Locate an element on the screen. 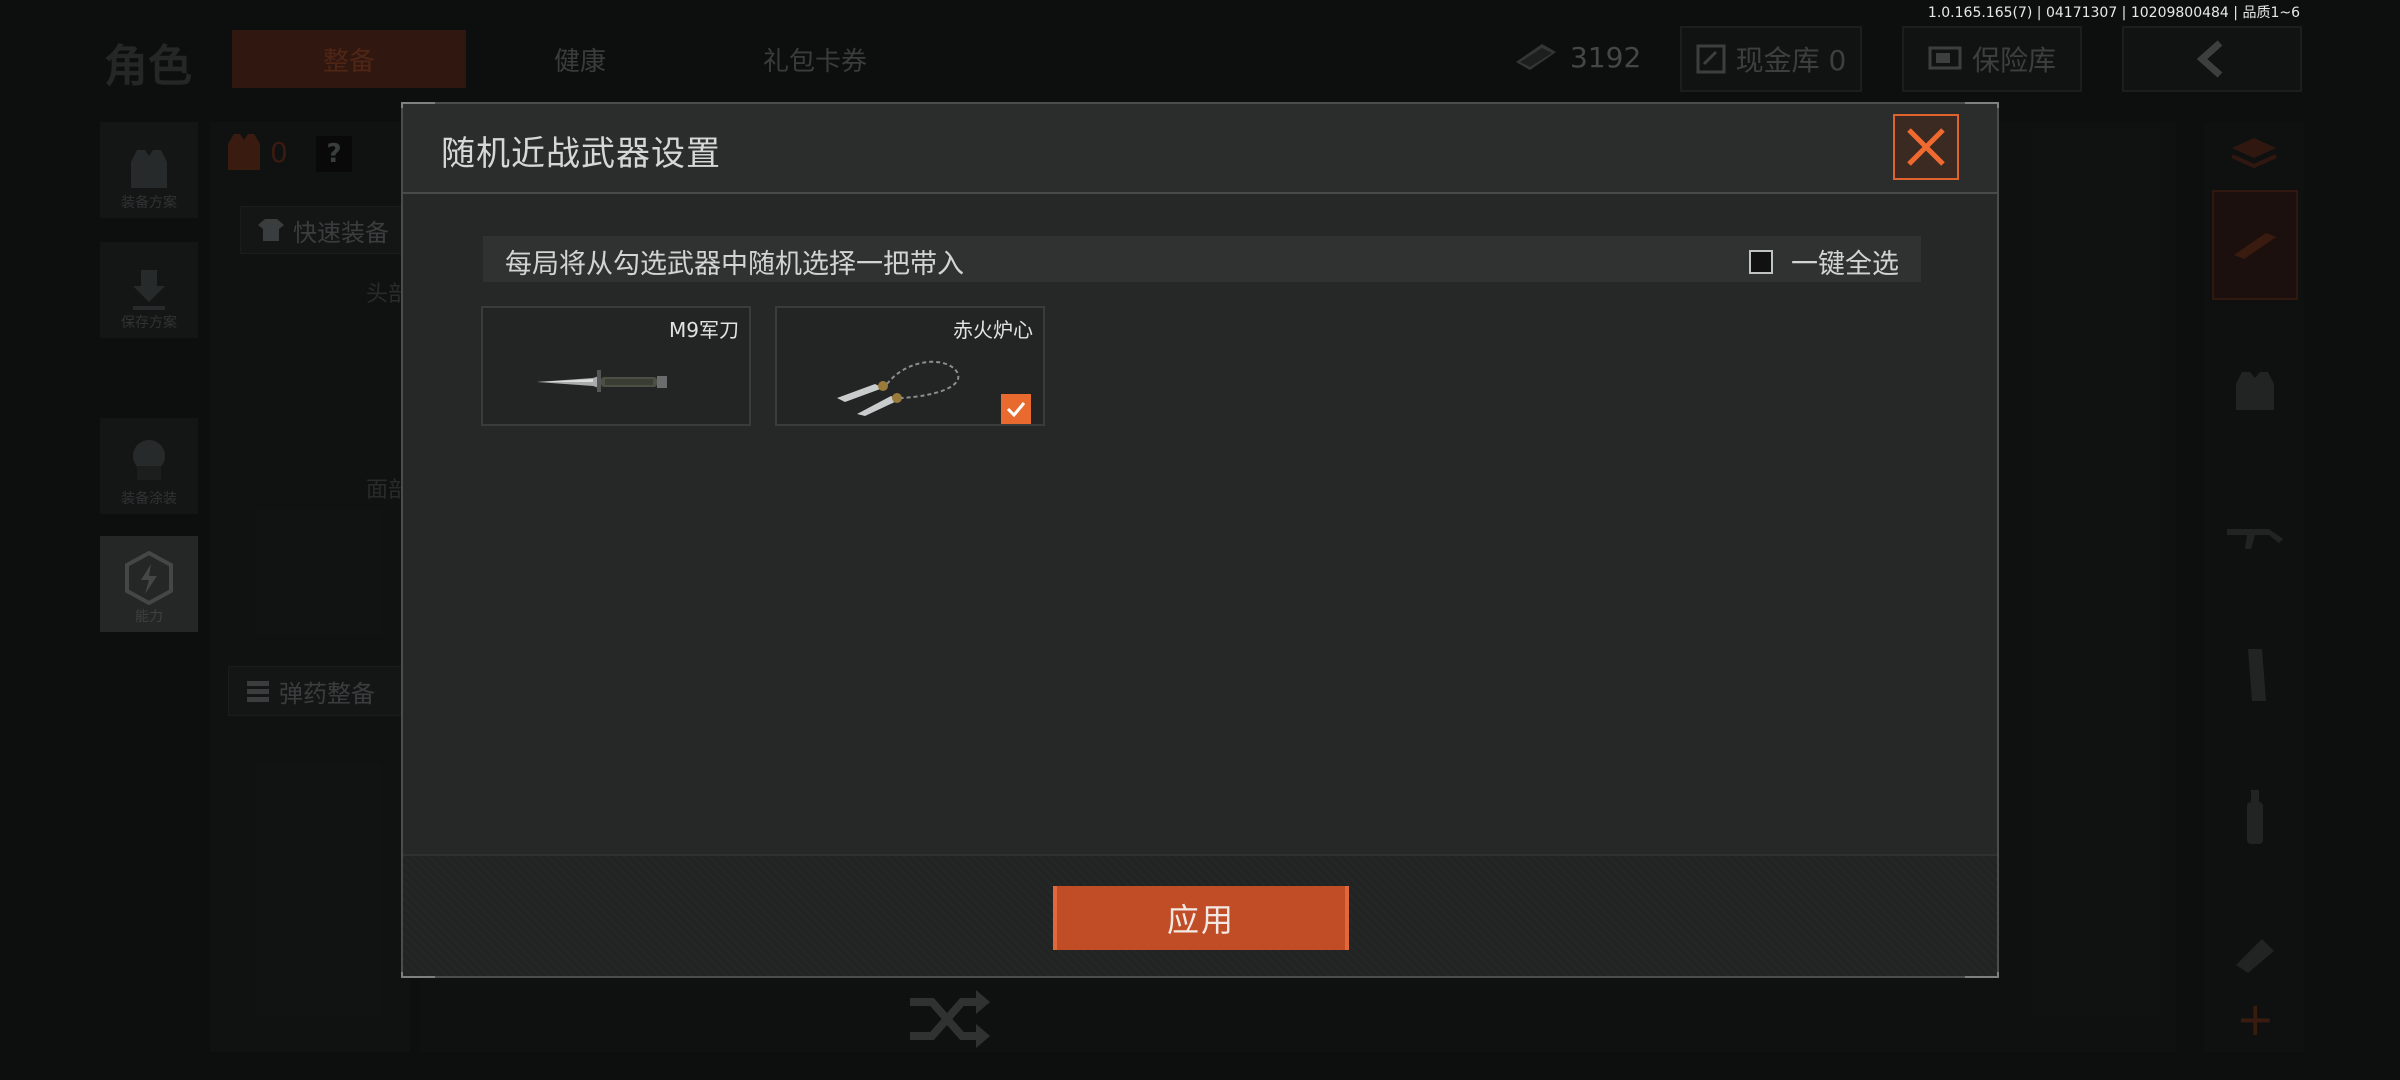  weapon-card-chihuo: 赤火炉心 is located at coordinates (910, 366).